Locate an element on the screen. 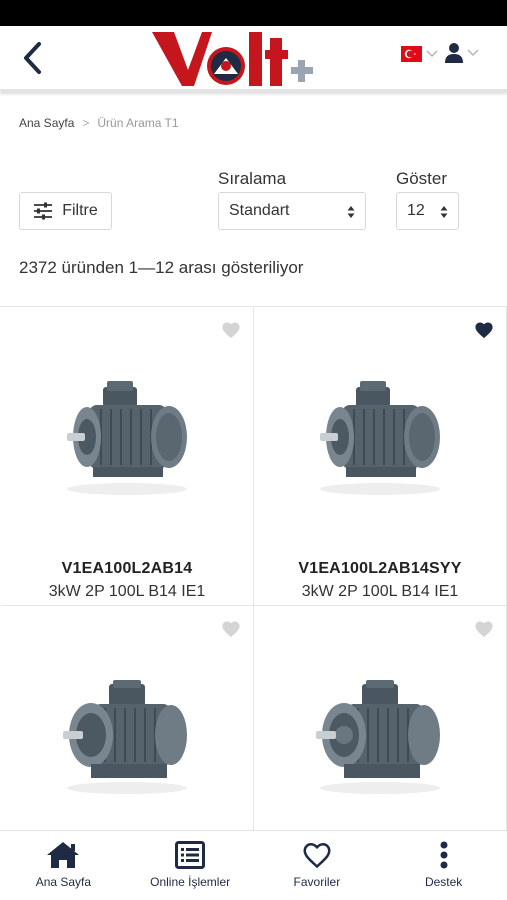  sort-label: Sıralama is located at coordinates (252, 178).